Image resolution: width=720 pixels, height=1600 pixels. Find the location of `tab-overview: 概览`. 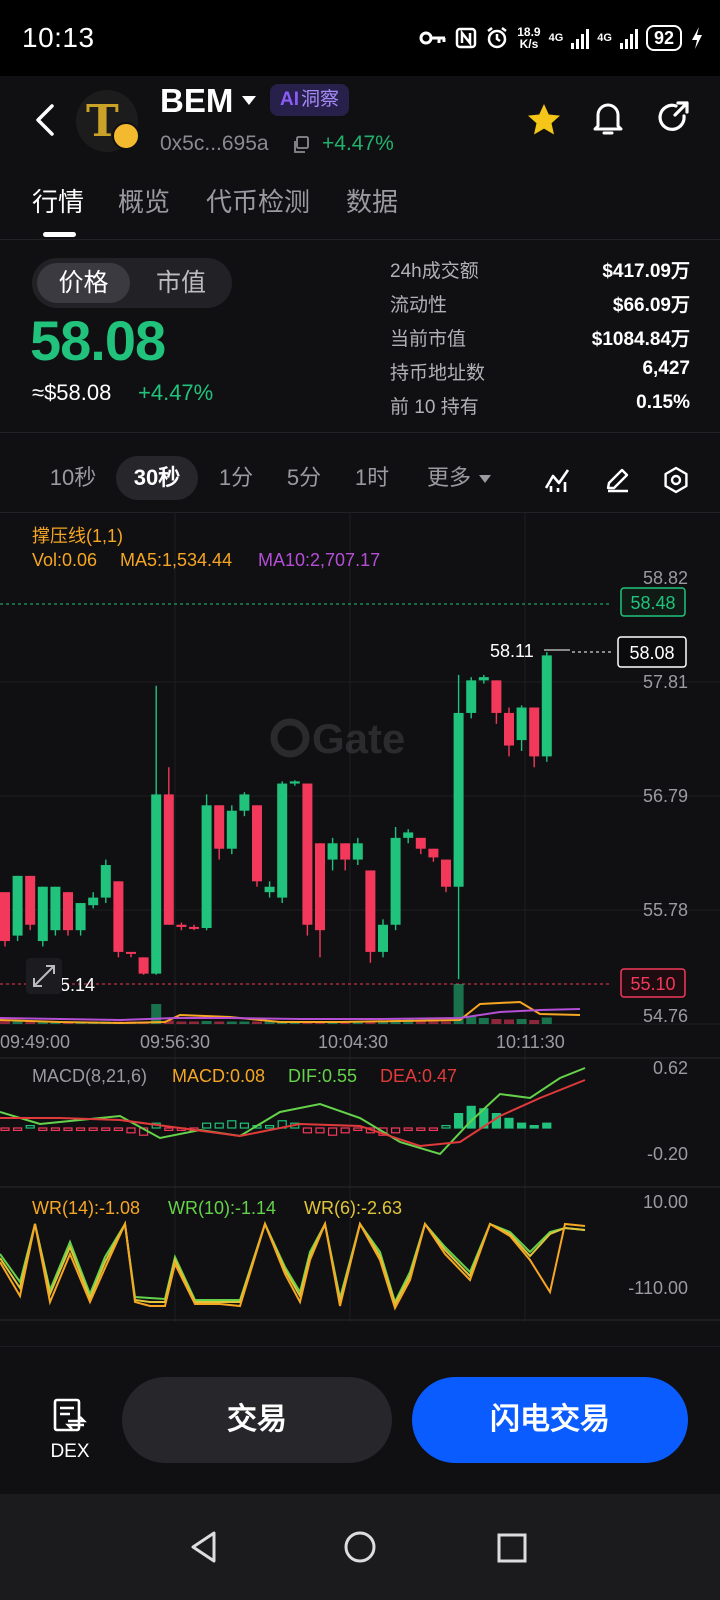

tab-overview: 概览 is located at coordinates (144, 200).